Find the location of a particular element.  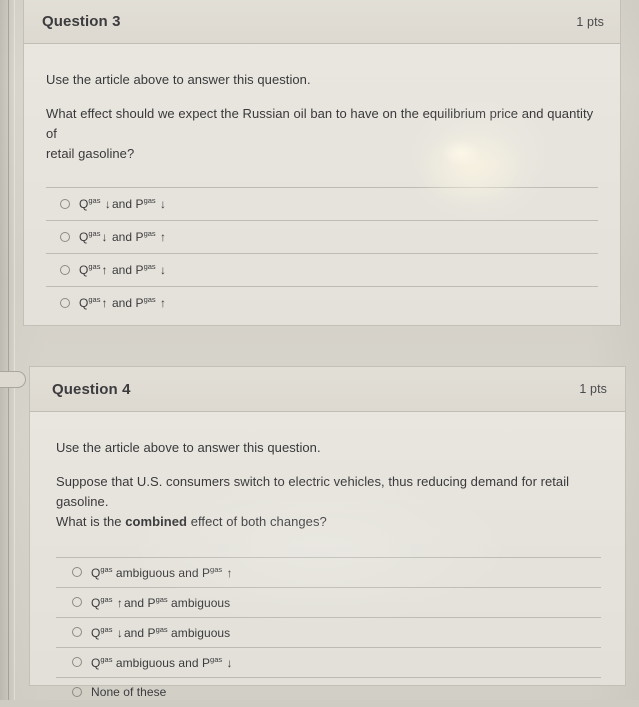

question-3-option-1-label: Qgas ↓and Pgas ↓ is located at coordinates (123, 204).